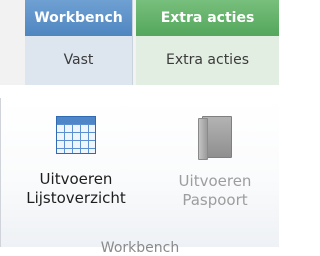  I want to click on uitvoeren-lijstoverzicht-label: Uitvoeren Lijstoverzicht, so click(76, 189).